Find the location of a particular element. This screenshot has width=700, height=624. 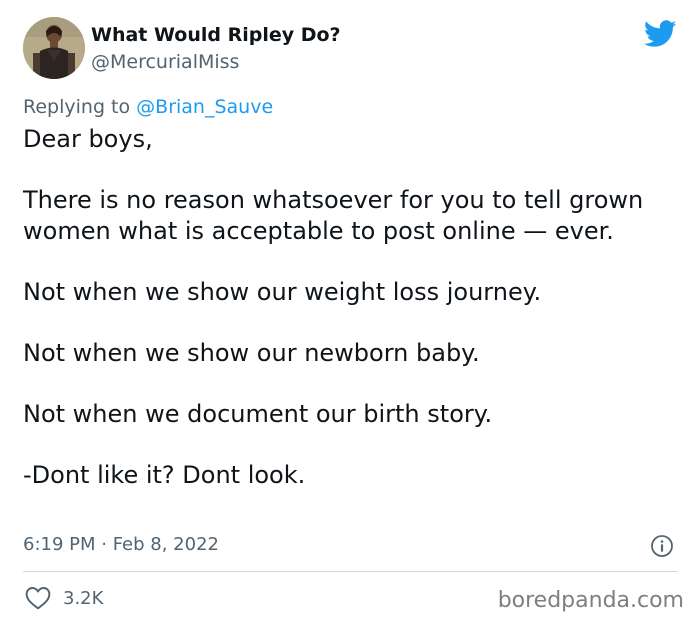

replying-to: Replying to @Brian_Sauve is located at coordinates (148, 107).